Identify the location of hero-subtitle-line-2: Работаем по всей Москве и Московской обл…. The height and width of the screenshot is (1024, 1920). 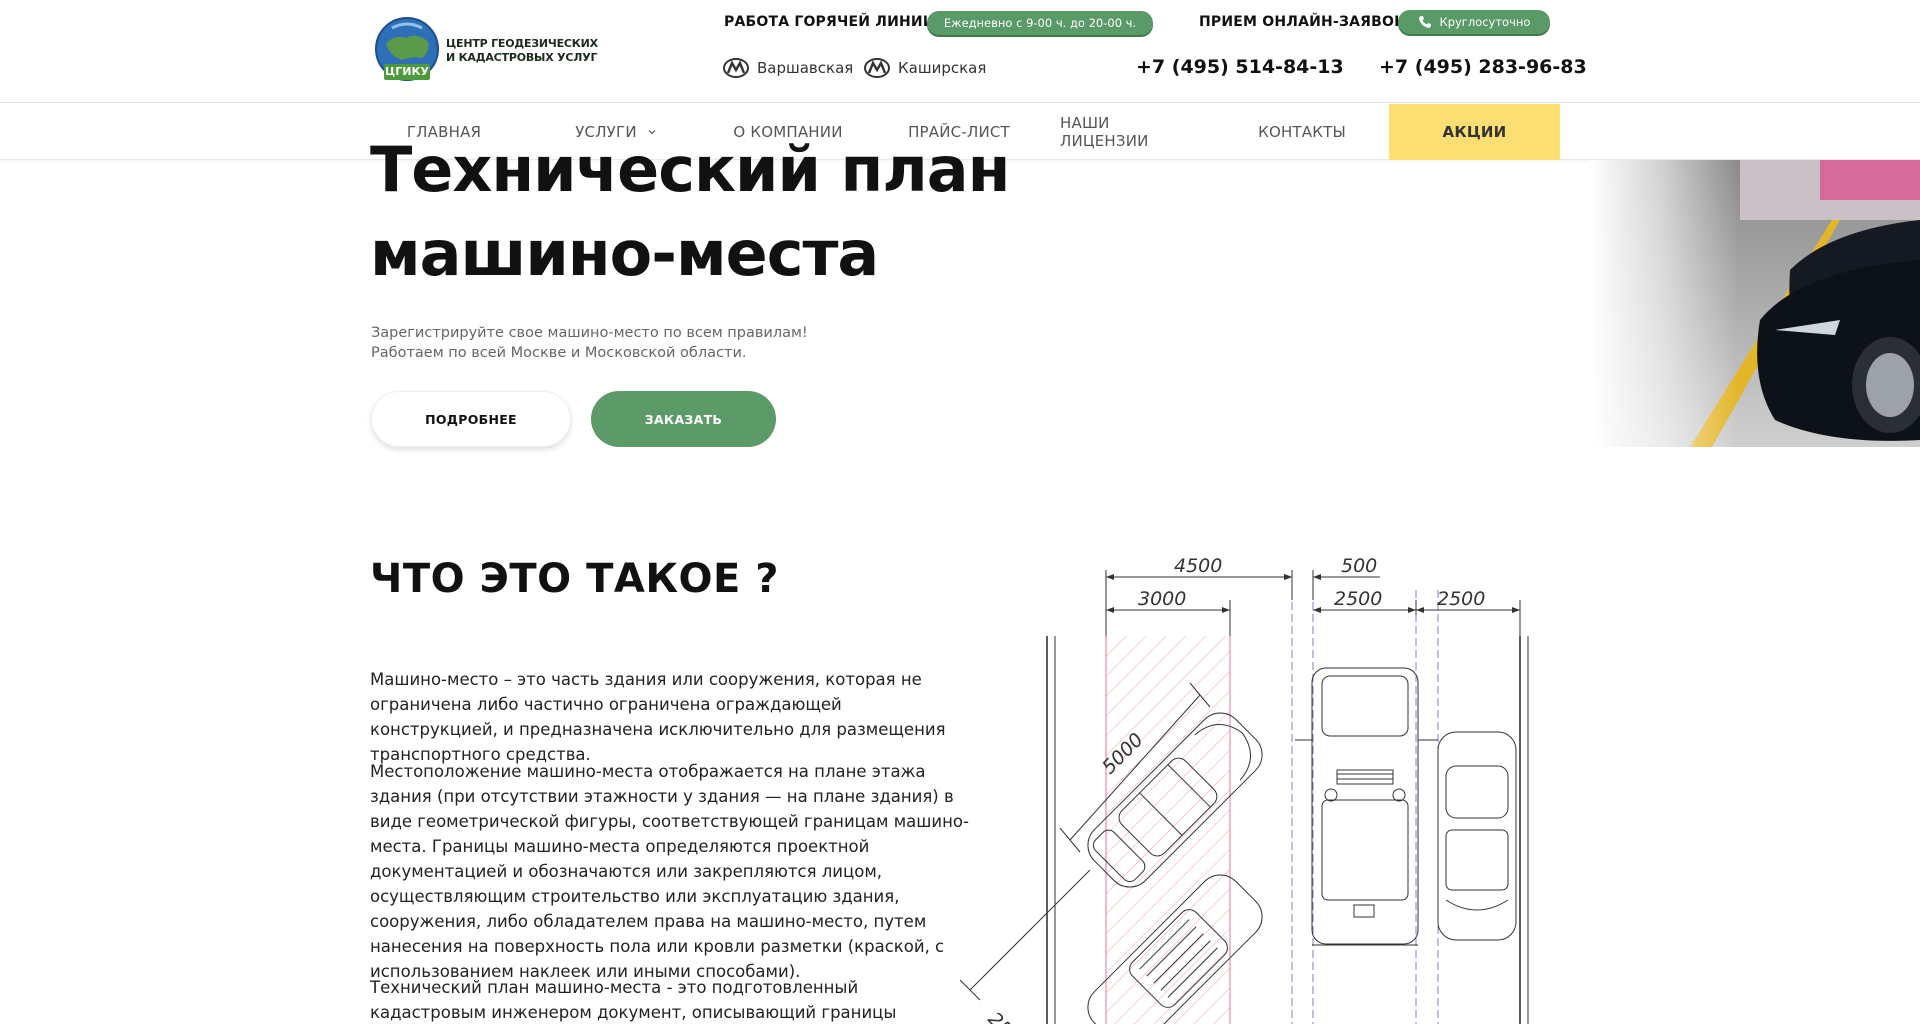
(559, 353).